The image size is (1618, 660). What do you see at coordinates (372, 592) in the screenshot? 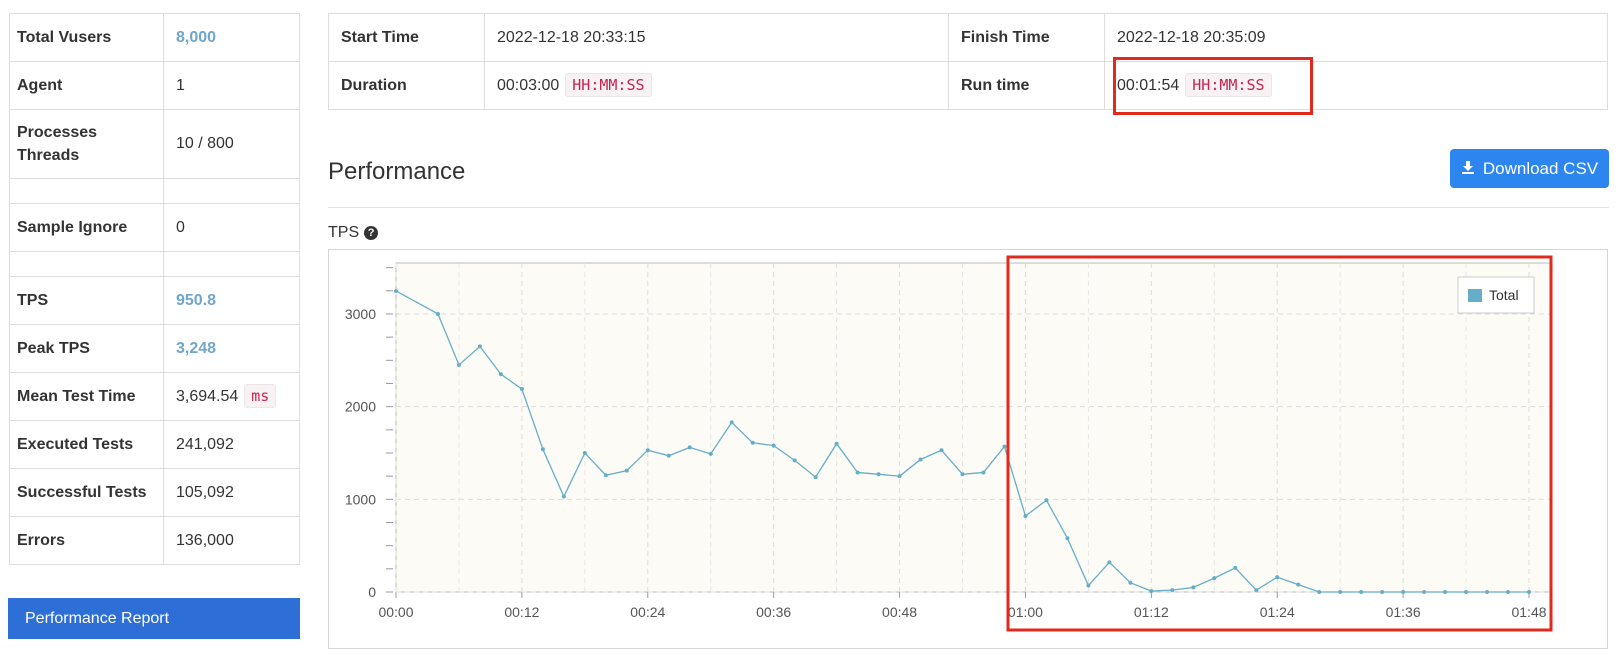
I see `y-tick-label: 0` at bounding box center [372, 592].